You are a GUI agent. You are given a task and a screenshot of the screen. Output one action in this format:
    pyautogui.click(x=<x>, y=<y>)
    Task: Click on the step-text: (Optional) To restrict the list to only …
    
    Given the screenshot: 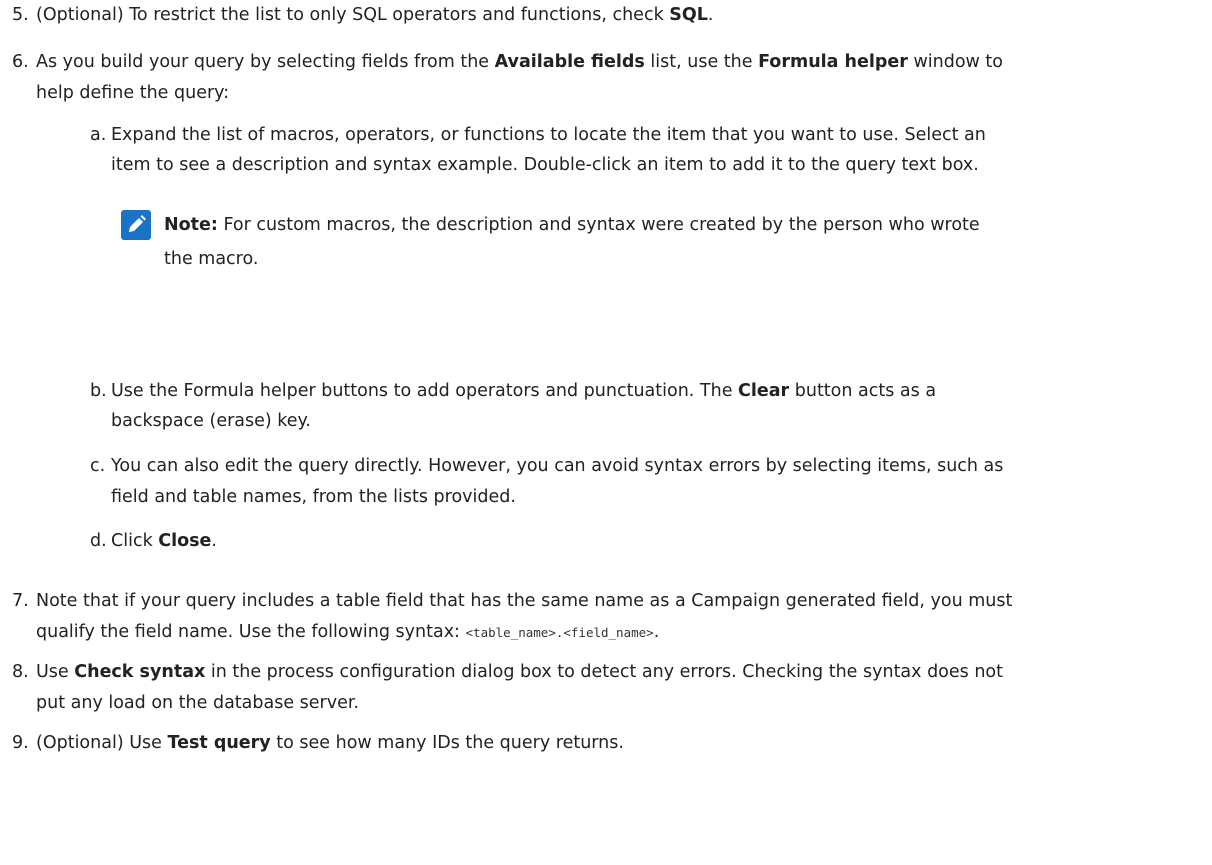 What is the action you would take?
    pyautogui.click(x=375, y=15)
    